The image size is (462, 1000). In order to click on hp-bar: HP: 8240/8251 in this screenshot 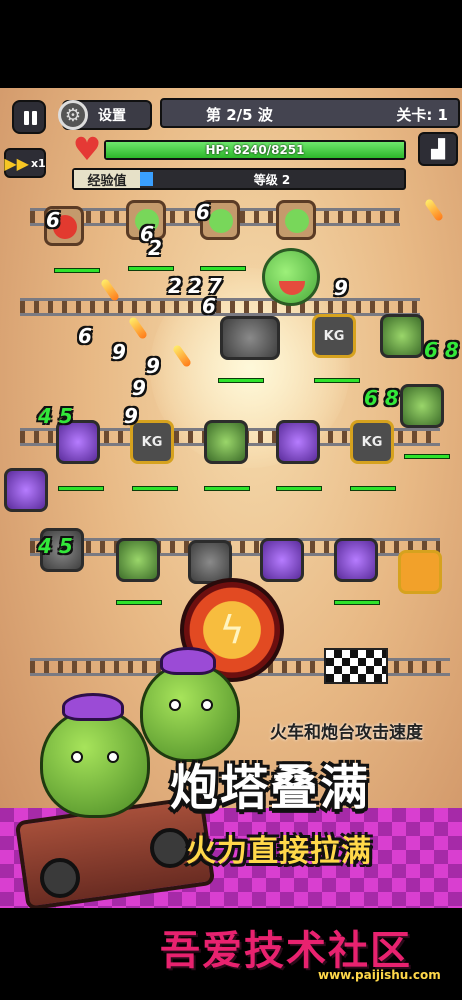, I will do `click(255, 150)`.